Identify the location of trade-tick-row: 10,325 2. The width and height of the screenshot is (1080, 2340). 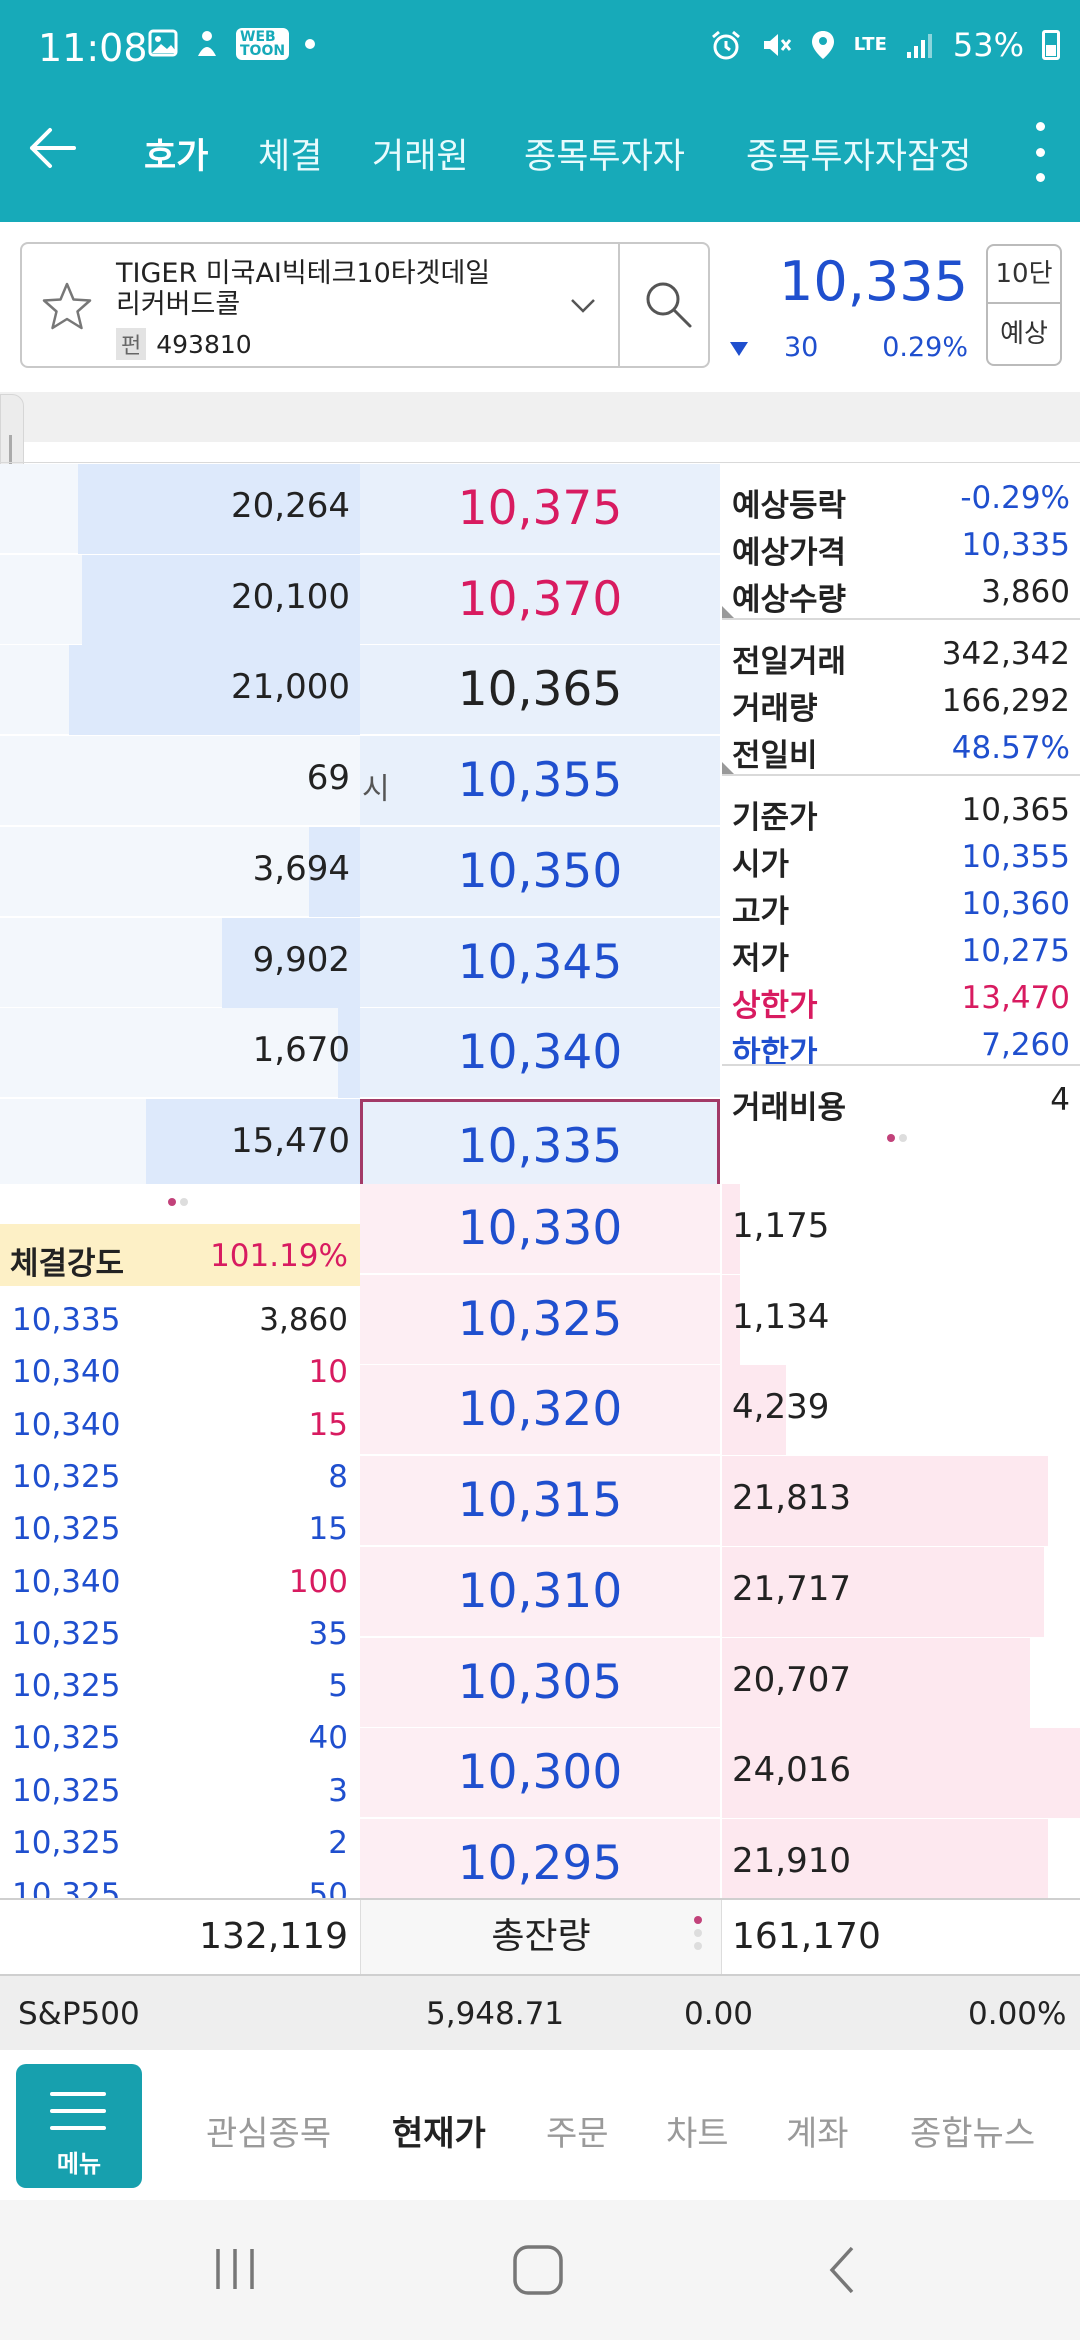
(180, 1841).